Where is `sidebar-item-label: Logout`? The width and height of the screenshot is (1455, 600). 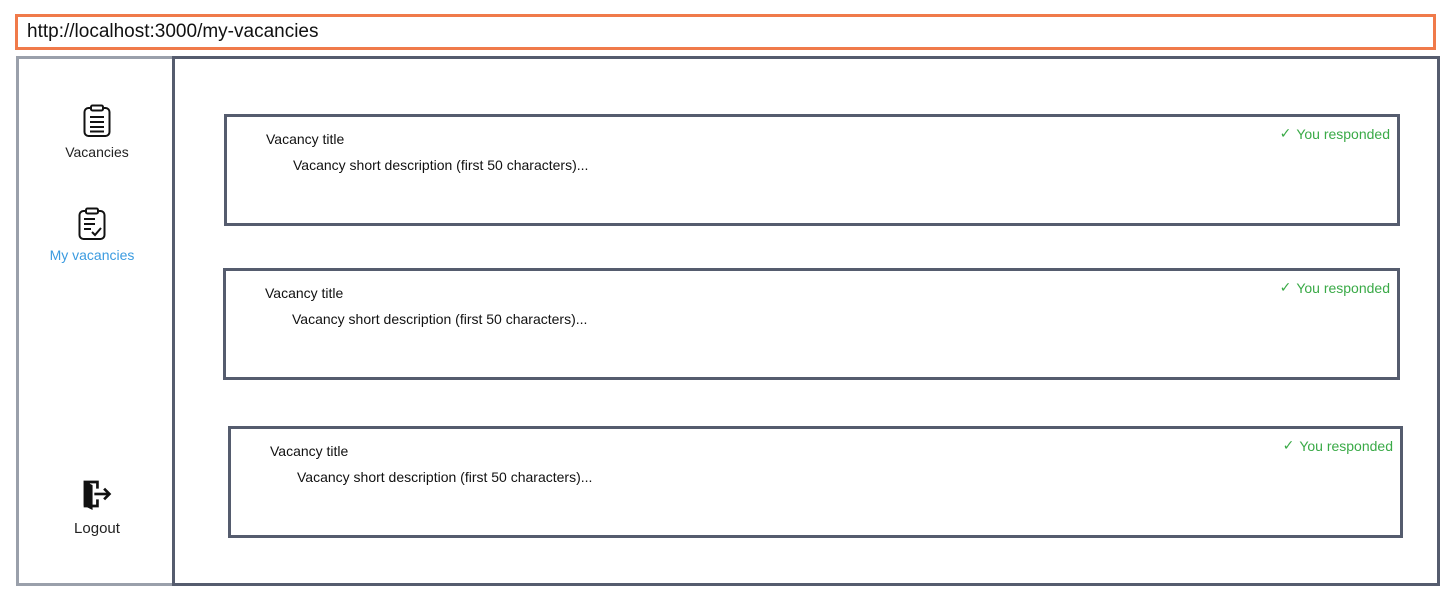
sidebar-item-label: Logout is located at coordinates (97, 528).